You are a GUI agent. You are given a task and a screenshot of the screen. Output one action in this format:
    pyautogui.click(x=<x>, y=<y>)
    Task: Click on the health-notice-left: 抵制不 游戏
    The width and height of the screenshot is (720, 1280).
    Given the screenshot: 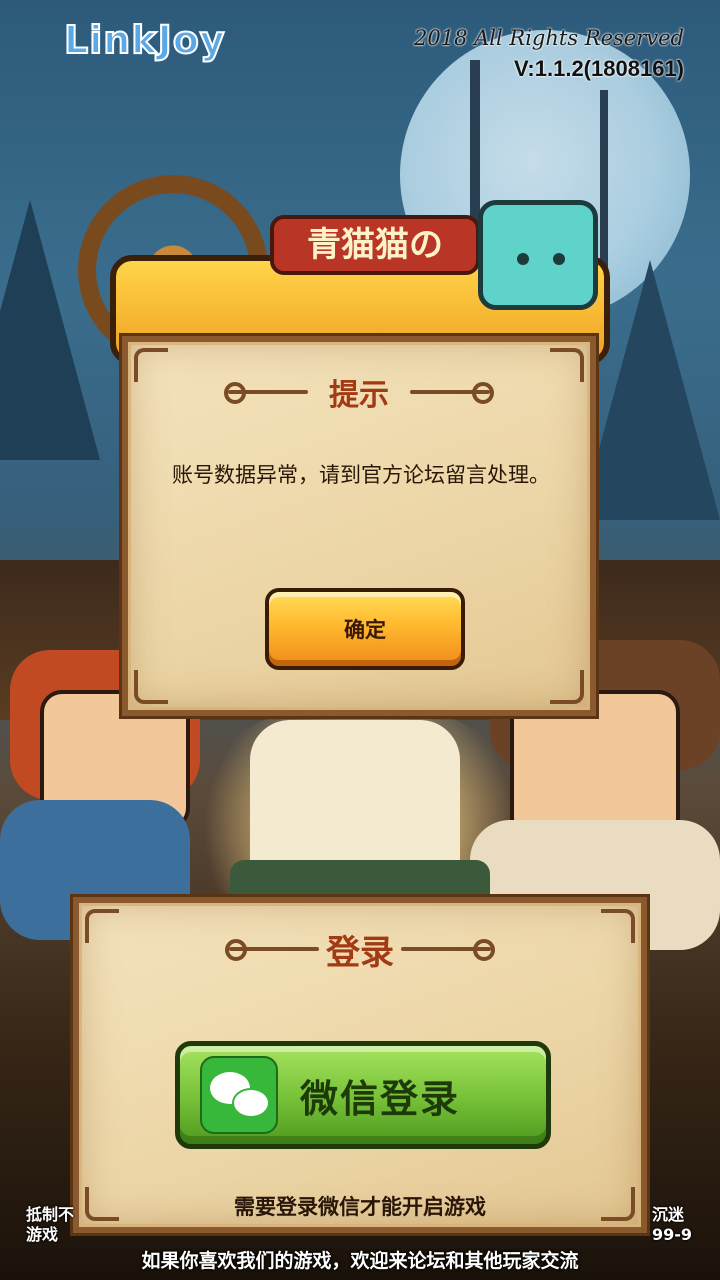 What is the action you would take?
    pyautogui.click(x=50, y=1225)
    